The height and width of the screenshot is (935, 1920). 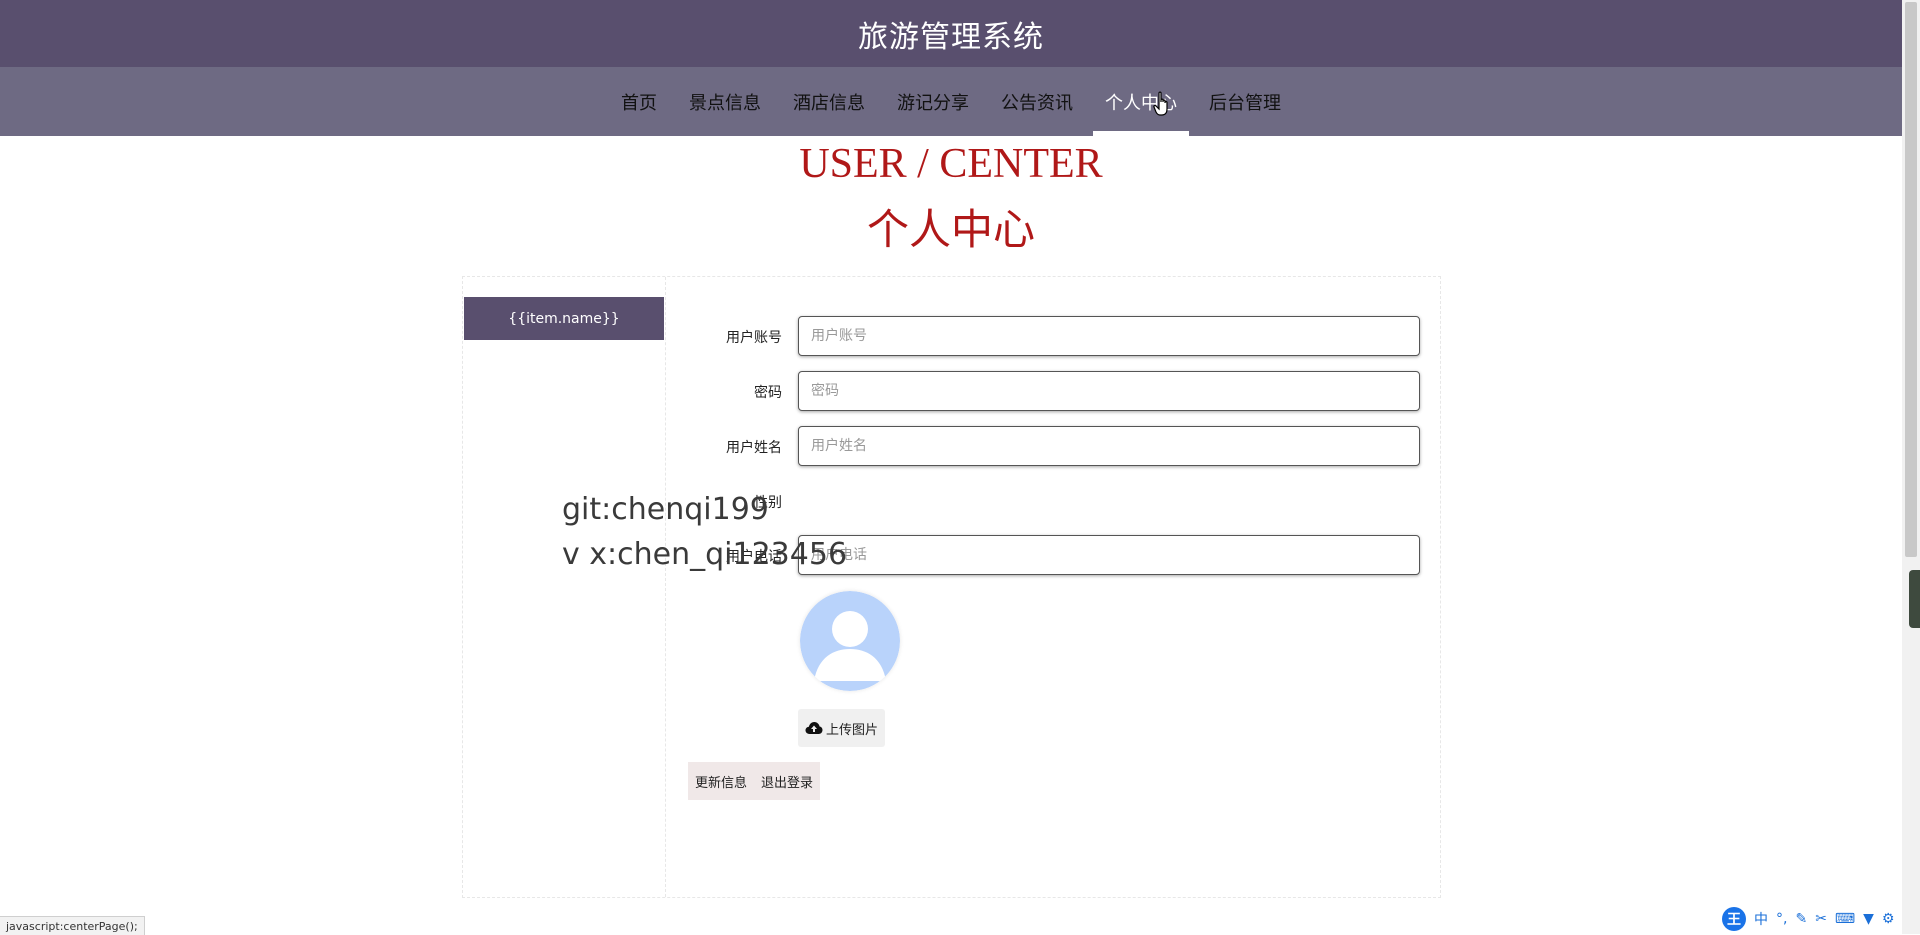 I want to click on account-label: 用户账号, so click(x=754, y=338).